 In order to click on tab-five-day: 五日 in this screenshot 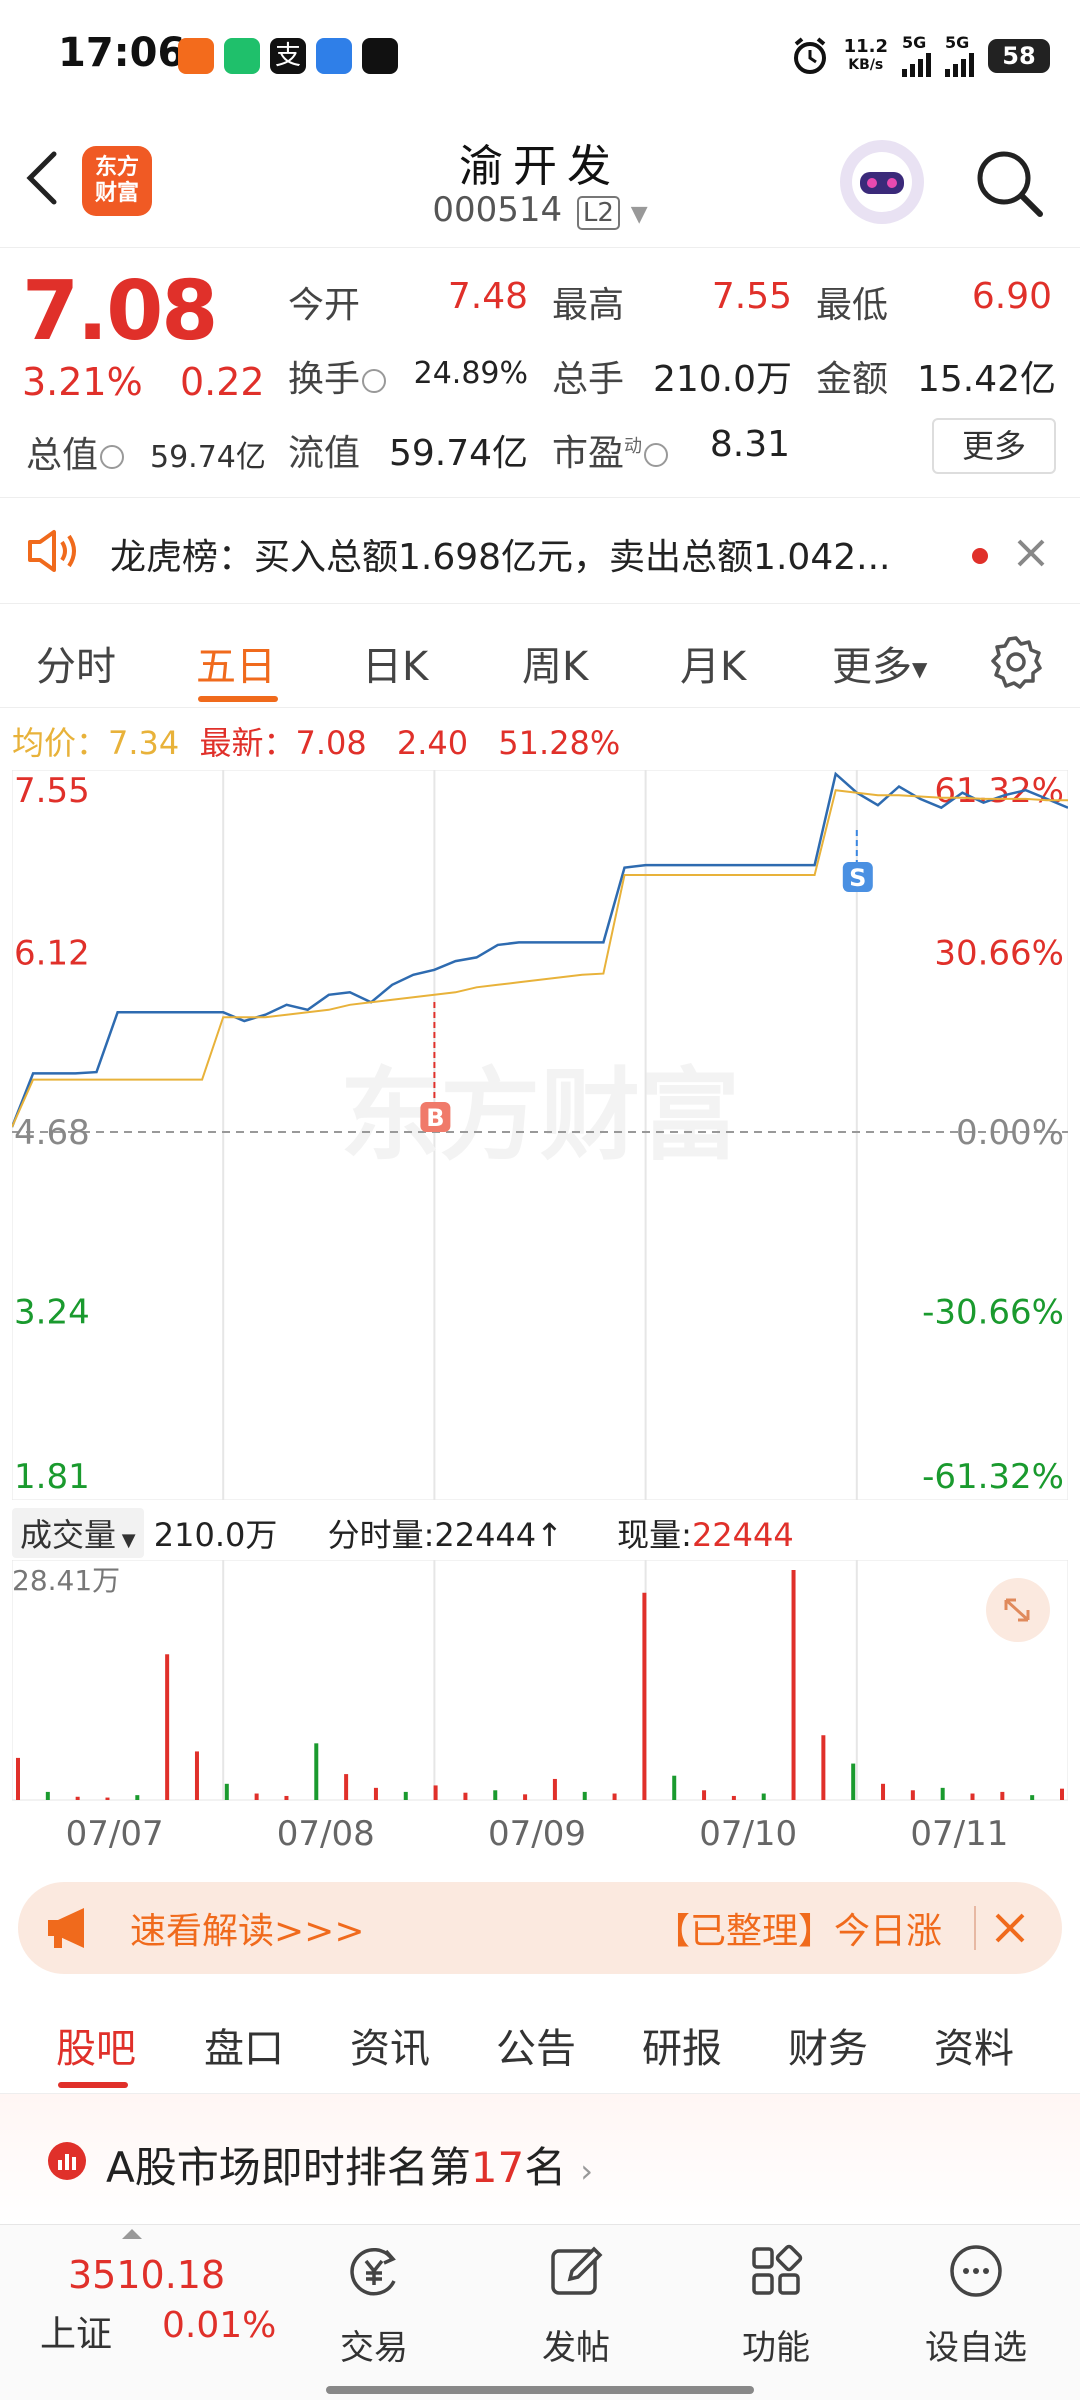, I will do `click(236, 663)`.